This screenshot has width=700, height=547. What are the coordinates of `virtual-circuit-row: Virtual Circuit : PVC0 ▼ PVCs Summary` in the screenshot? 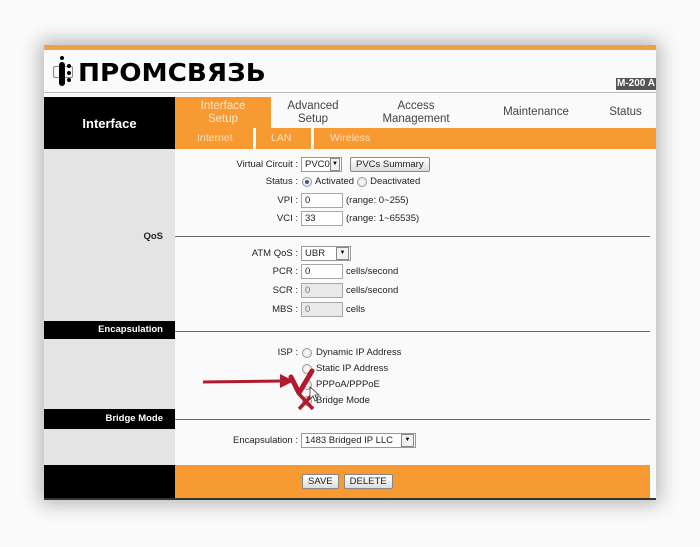 It's located at (312, 164).